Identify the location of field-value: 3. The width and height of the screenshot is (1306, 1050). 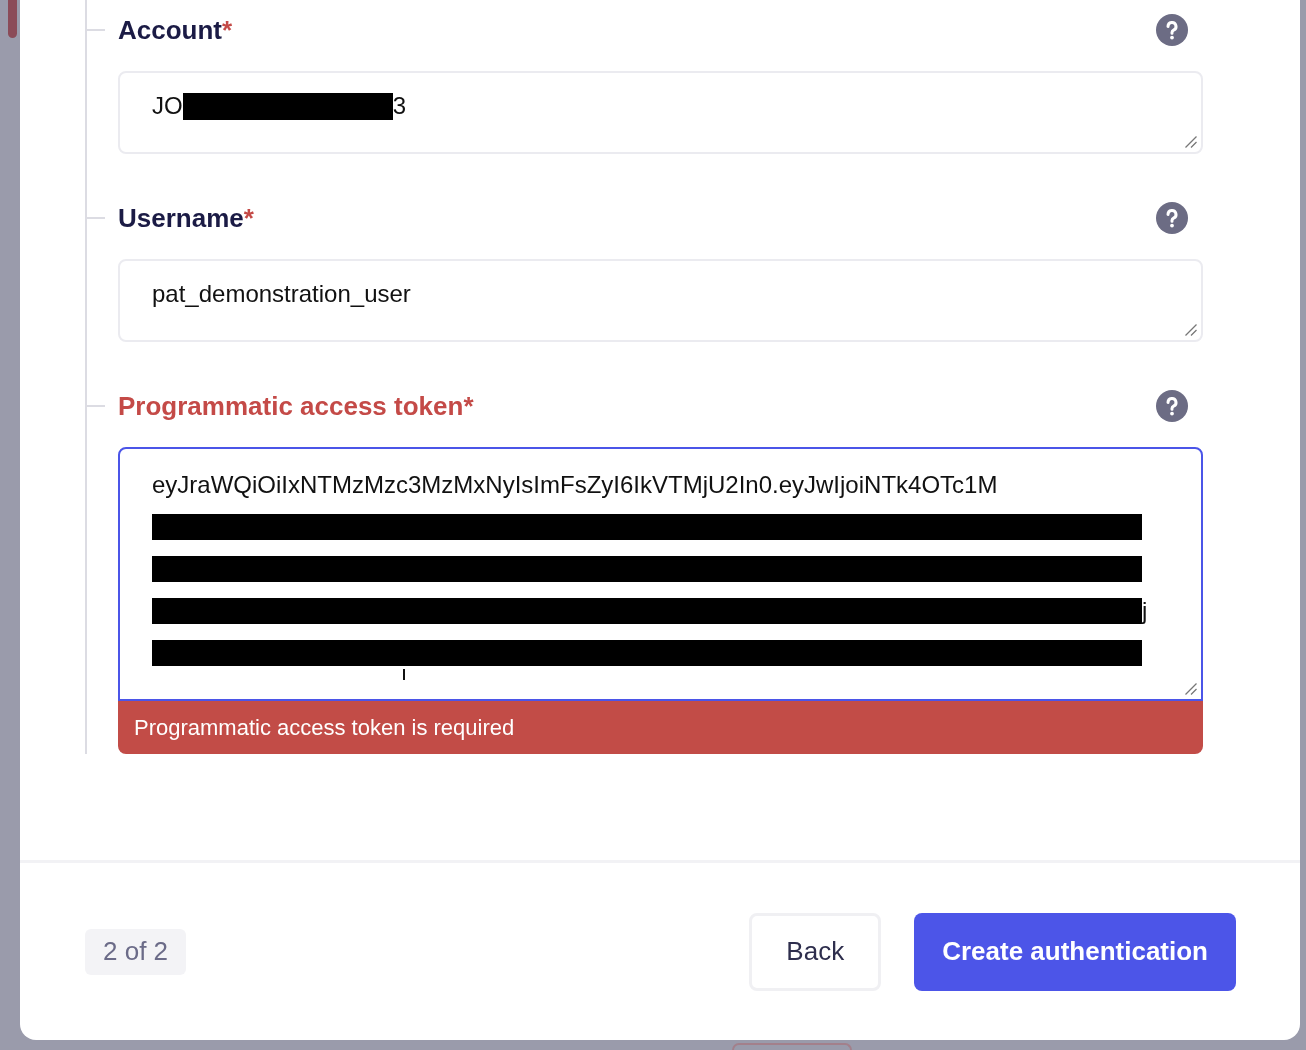
(399, 106).